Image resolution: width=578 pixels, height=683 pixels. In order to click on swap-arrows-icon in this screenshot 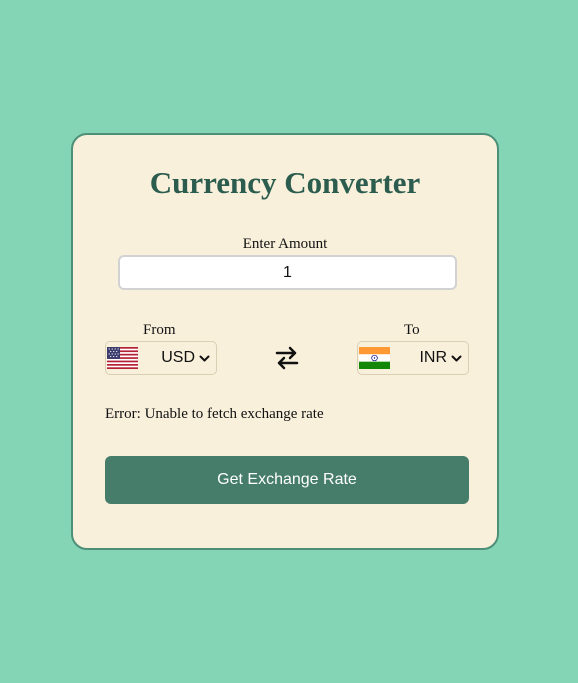, I will do `click(287, 358)`.